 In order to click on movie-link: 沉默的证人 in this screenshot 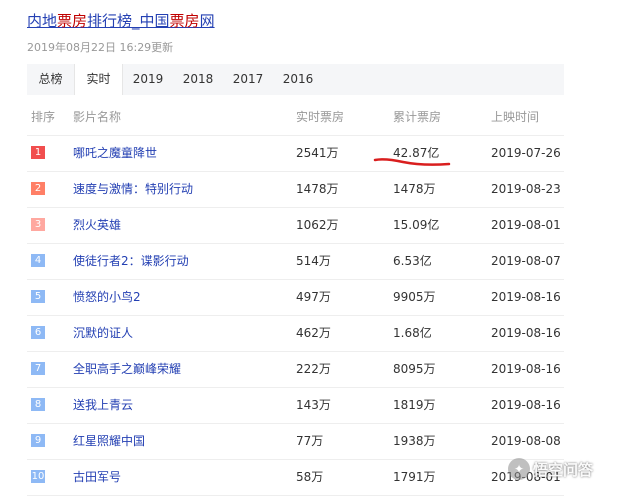, I will do `click(103, 333)`.